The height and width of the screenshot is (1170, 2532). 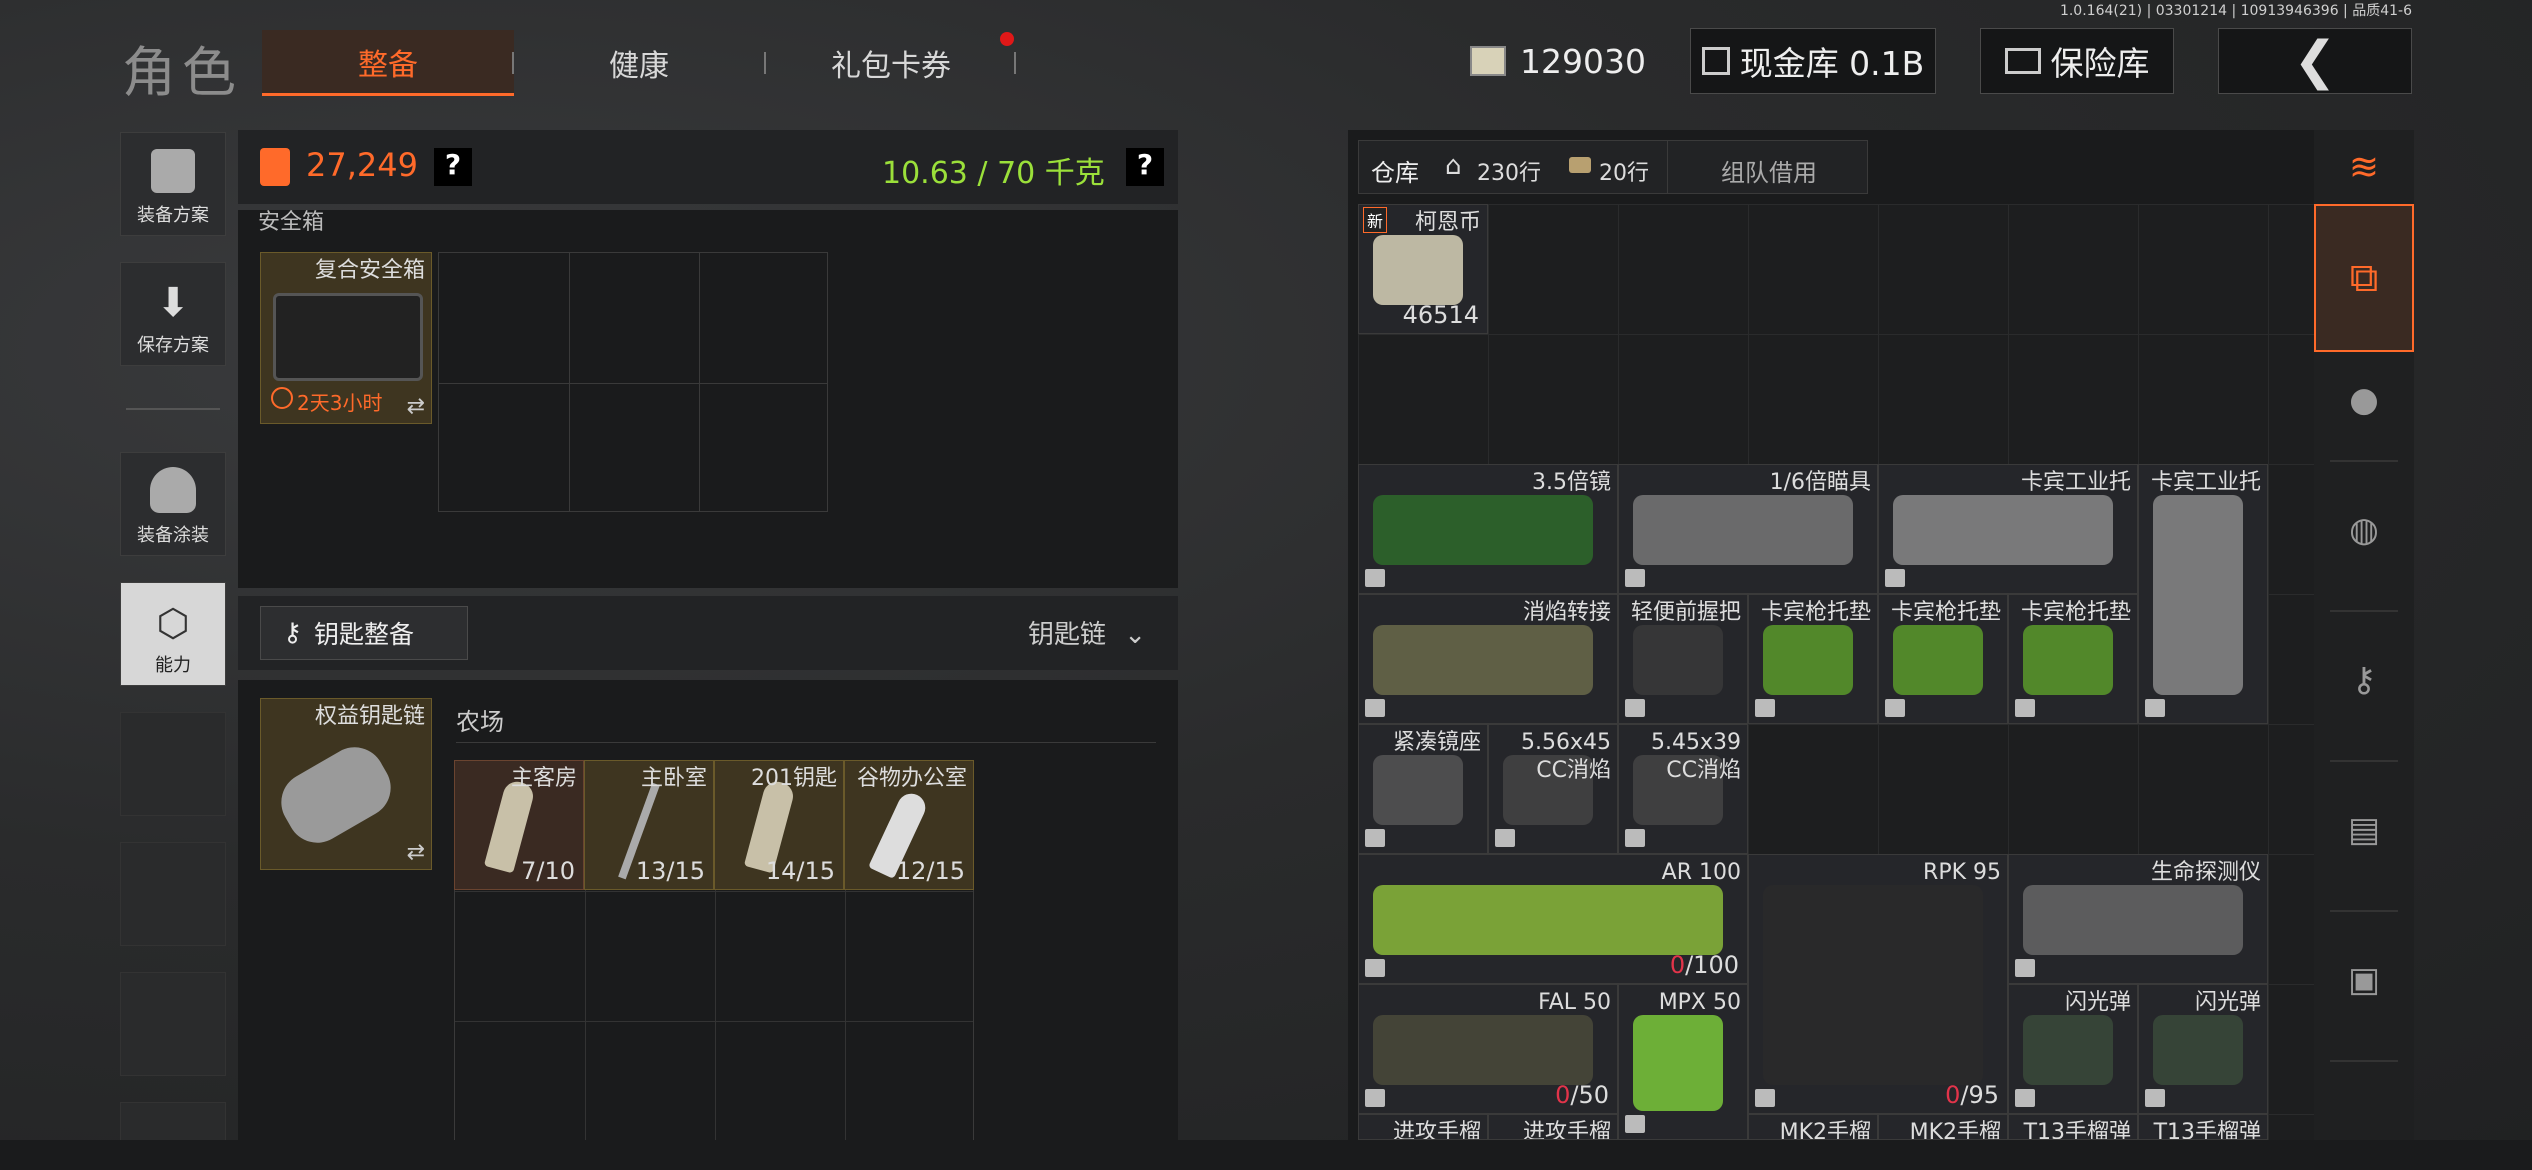 I want to click on warehouse-item: 3.5倍镜, so click(x=1488, y=529).